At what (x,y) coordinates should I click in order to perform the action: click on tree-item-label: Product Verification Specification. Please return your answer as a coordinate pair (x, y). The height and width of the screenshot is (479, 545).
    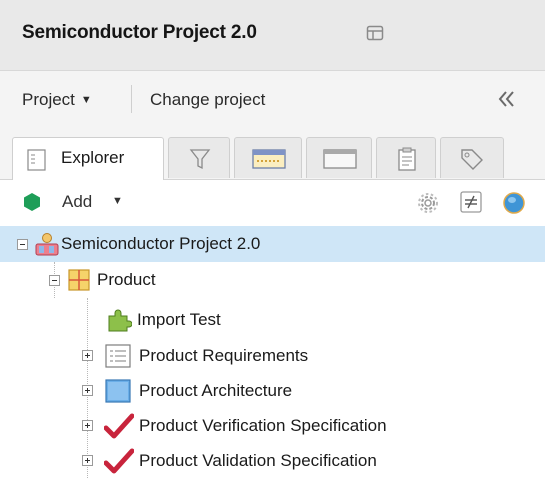
    Looking at the image, I should click on (263, 425).